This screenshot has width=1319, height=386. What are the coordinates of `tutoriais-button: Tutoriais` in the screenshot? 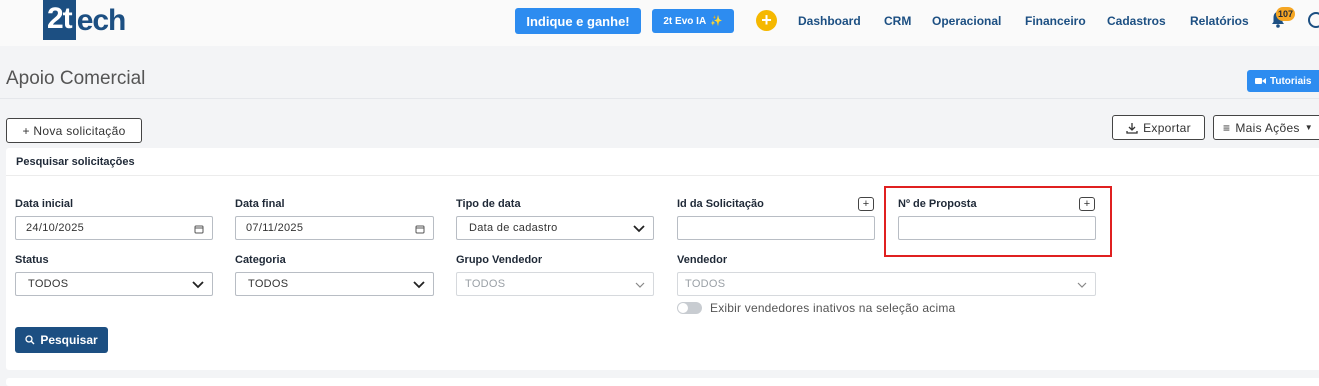 It's located at (1283, 81).